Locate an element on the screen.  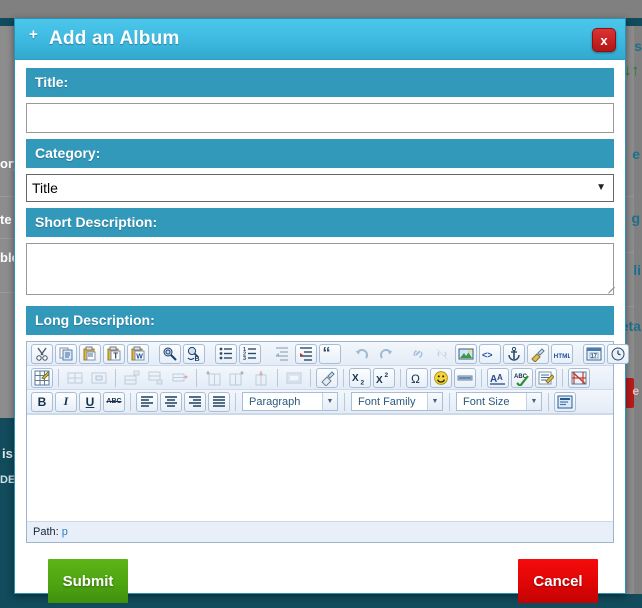
toolbar-group: Ω is located at coordinates (441, 377).